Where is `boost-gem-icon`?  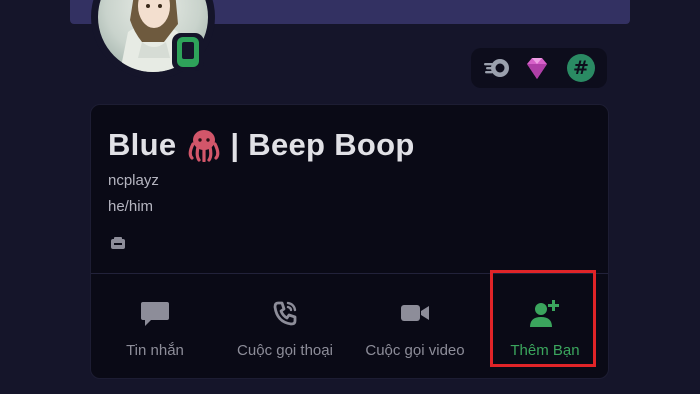 boost-gem-icon is located at coordinates (537, 68).